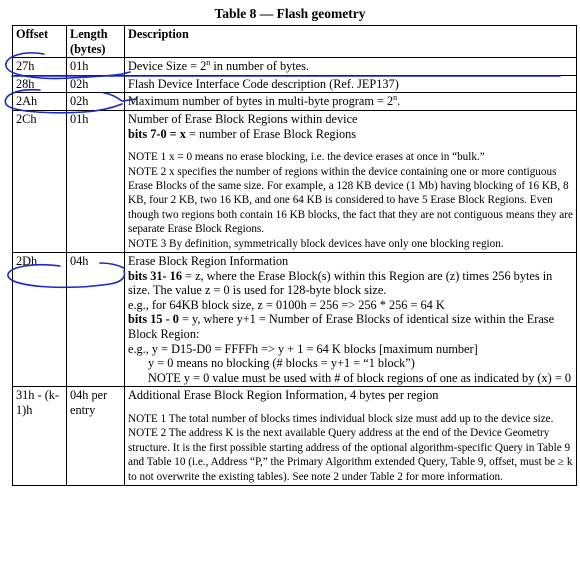 This screenshot has height=564, width=580. I want to click on desc-text: ., so click(399, 101).